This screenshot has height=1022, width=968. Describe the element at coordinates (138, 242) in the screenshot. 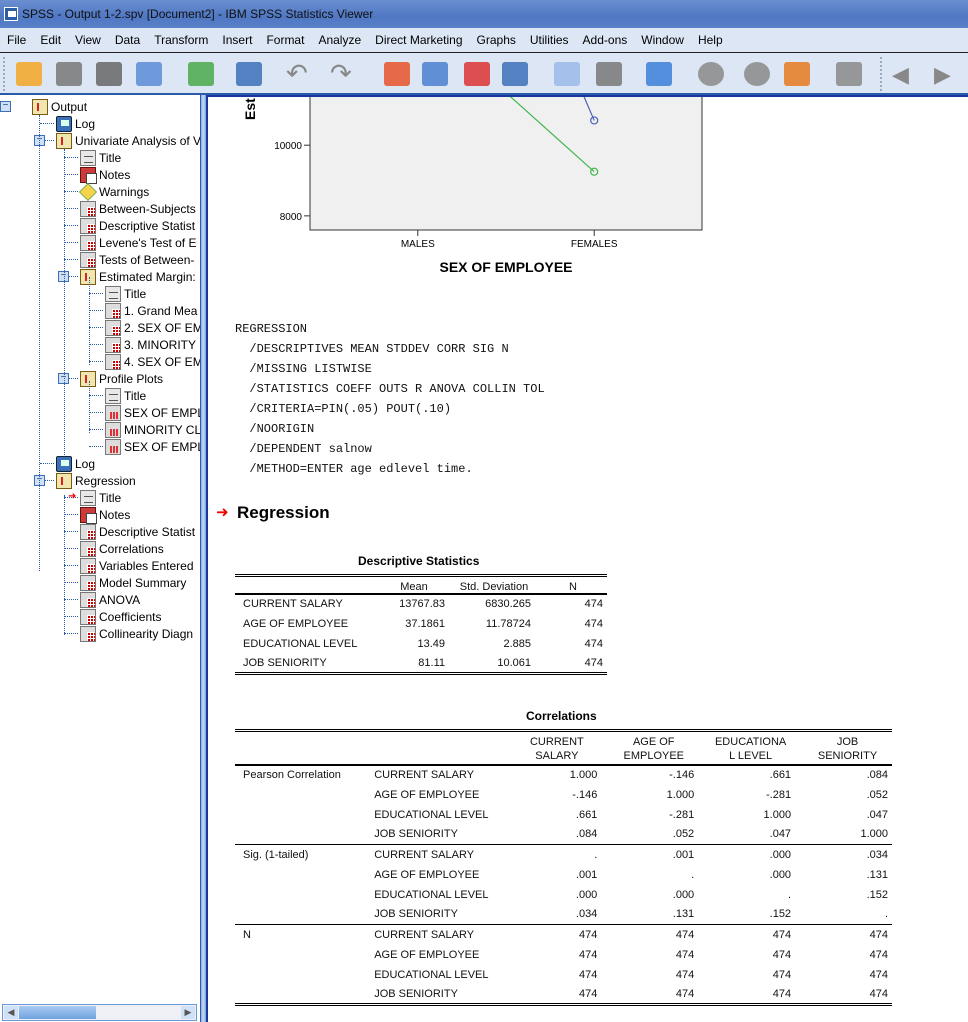

I see `outline-item-levene-s-test-of-e: Levene's Test of E` at that location.